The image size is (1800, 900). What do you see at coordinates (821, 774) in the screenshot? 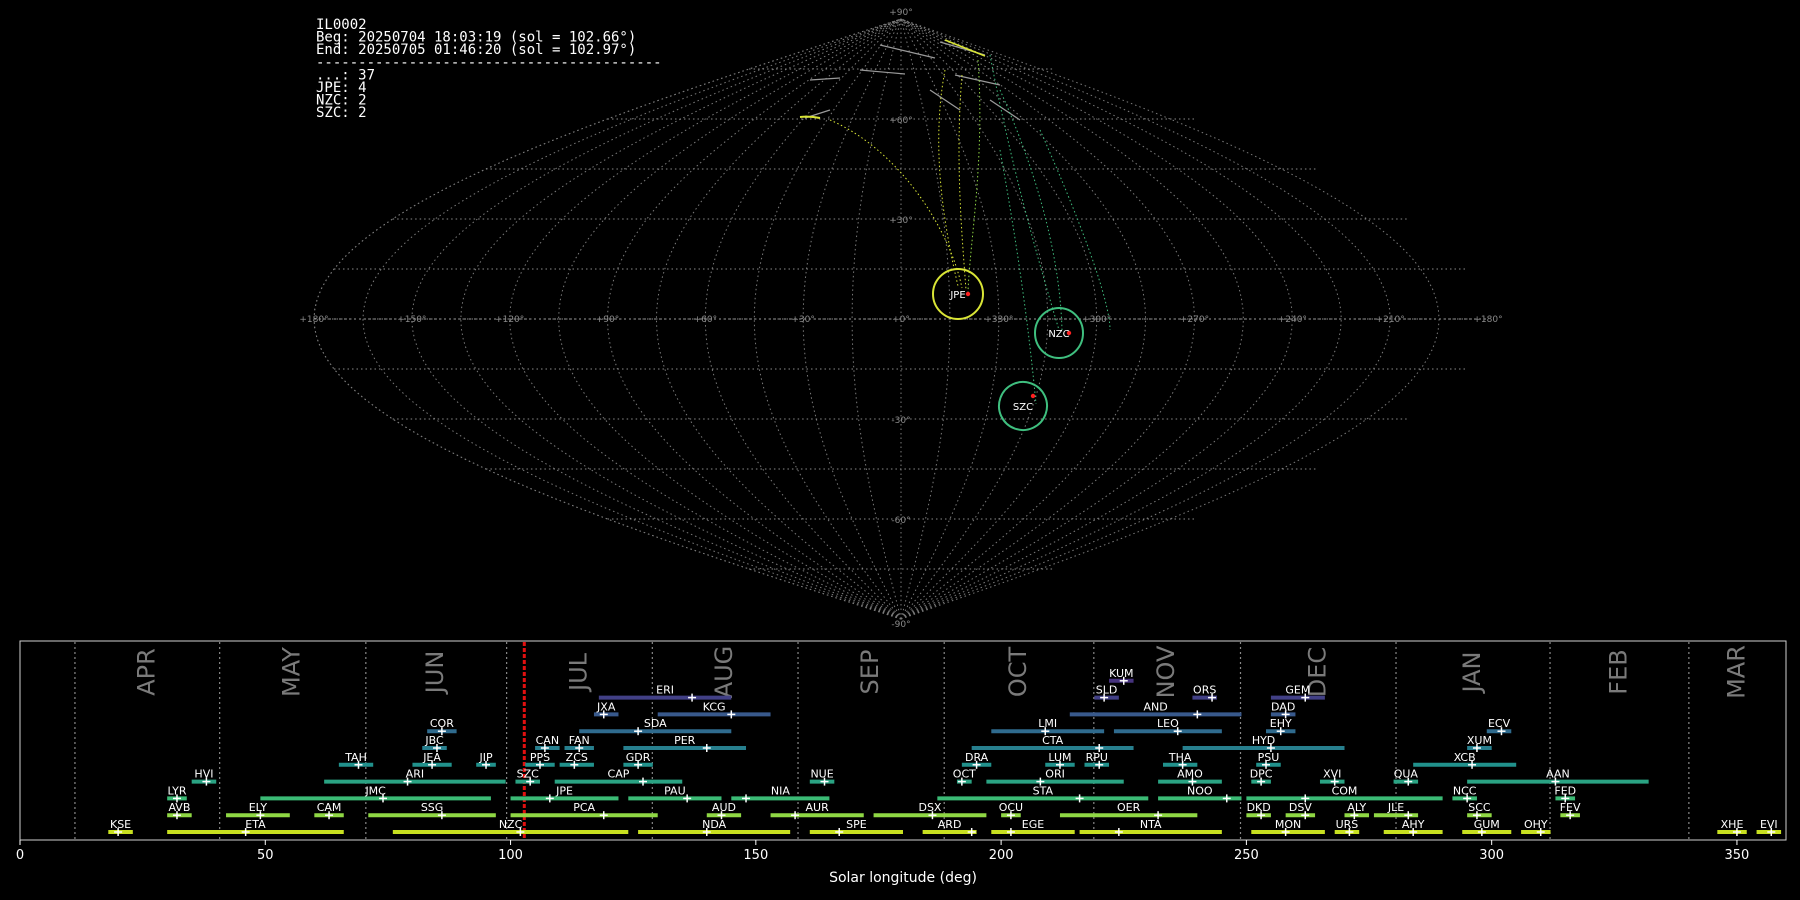
I see `shower-label: NUE` at bounding box center [821, 774].